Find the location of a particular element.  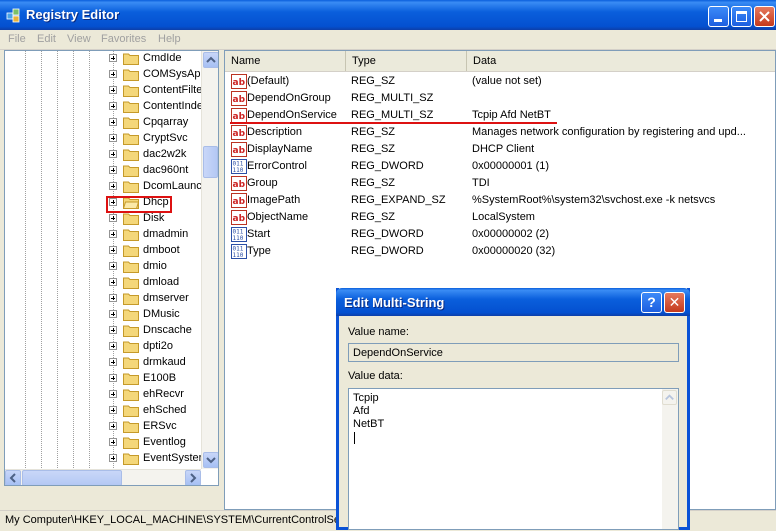

value-row: ab DisplayName REG_SZ DHCP Client is located at coordinates (500, 149).